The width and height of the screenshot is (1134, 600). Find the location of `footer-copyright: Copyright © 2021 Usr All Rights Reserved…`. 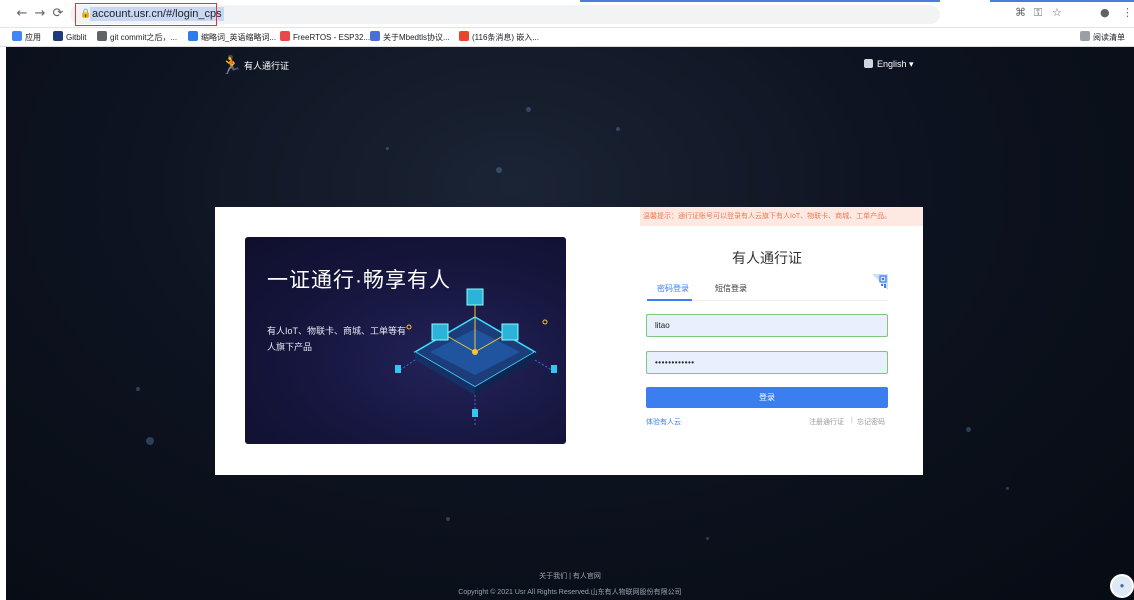

footer-copyright: Copyright © 2021 Usr All Rights Reserved… is located at coordinates (570, 592).